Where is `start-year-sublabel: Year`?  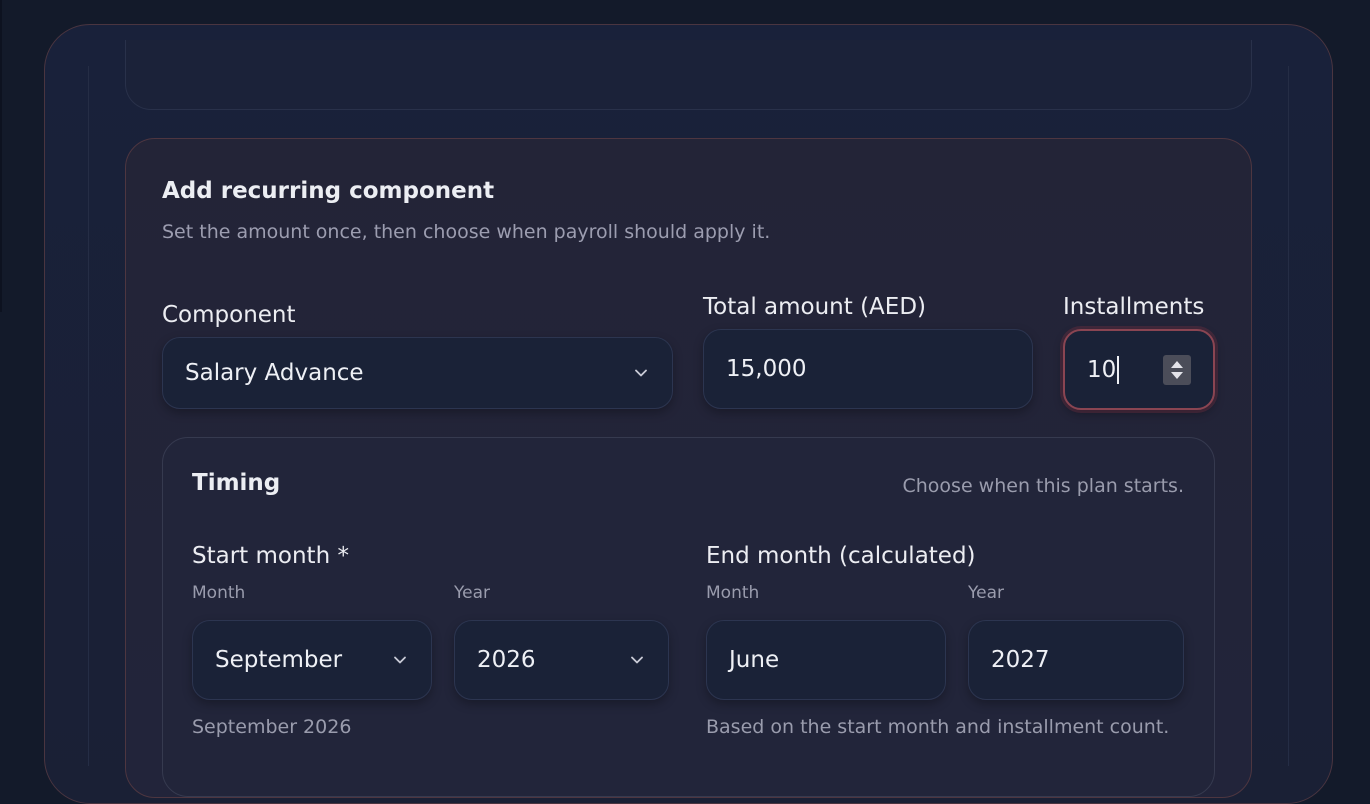 start-year-sublabel: Year is located at coordinates (472, 593).